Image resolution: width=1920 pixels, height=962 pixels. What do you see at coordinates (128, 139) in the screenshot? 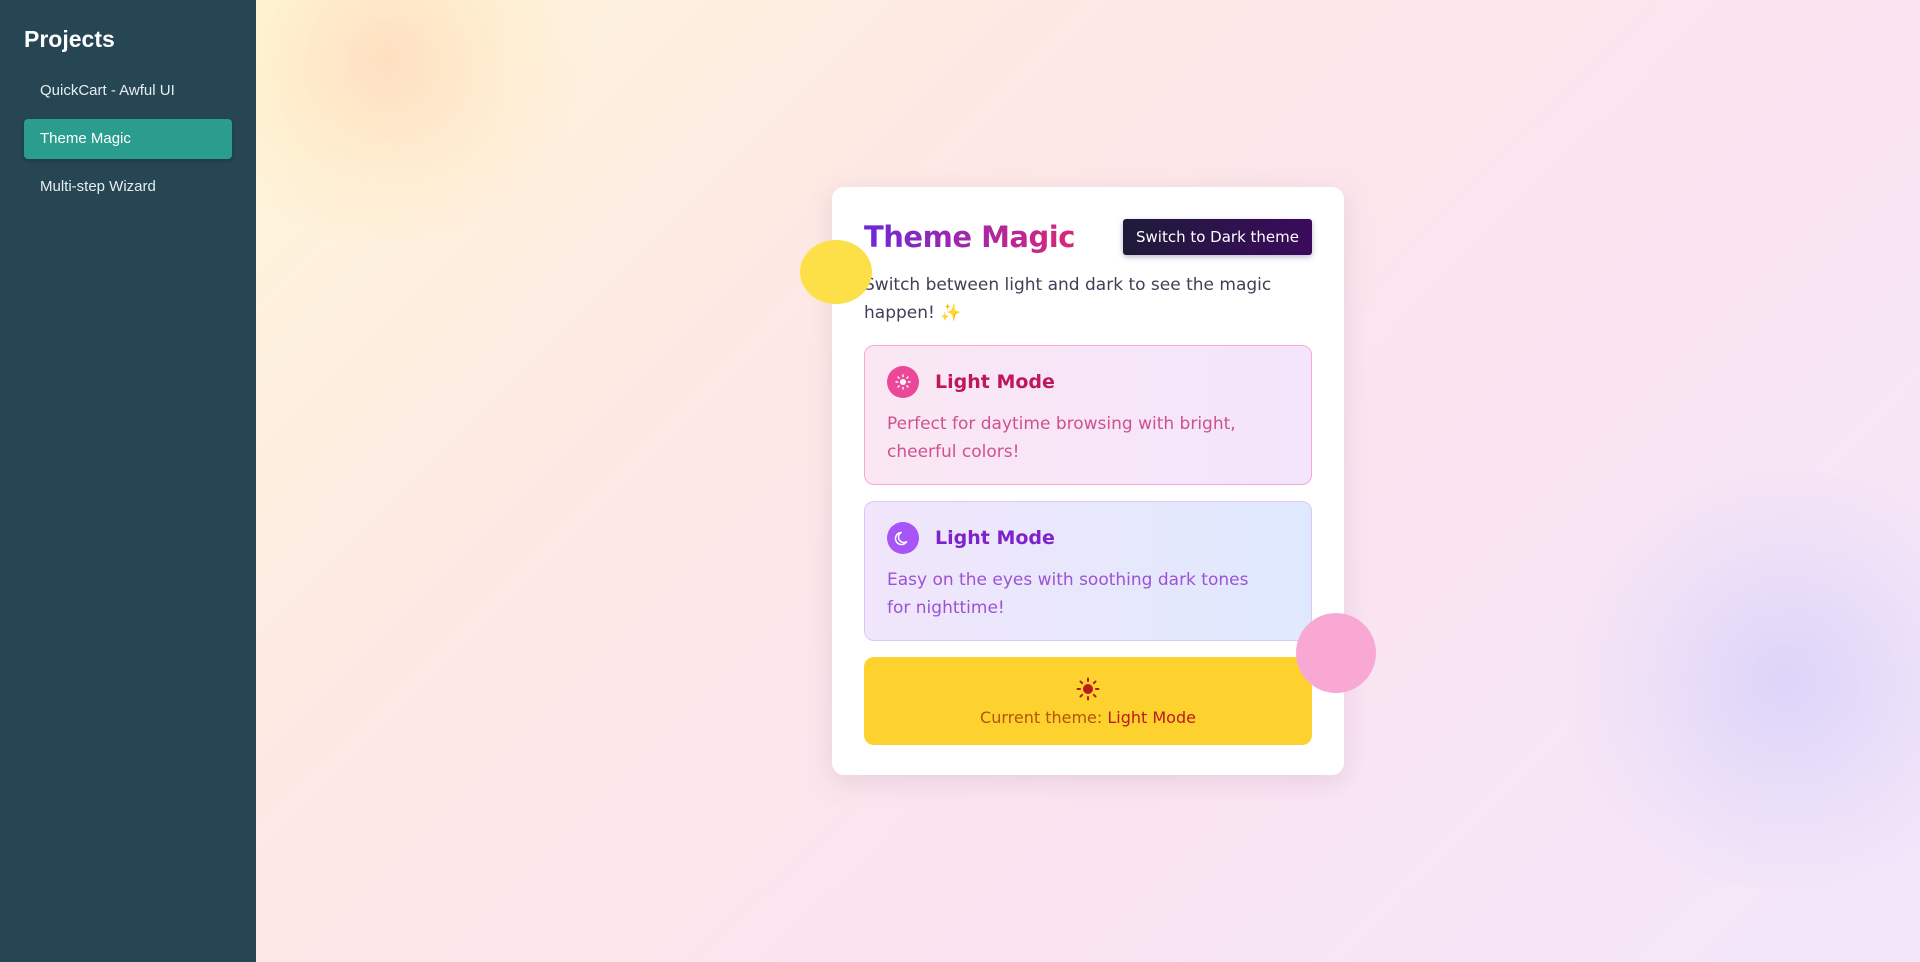
I see `sidebar-item-theme-magic: Theme Magic` at bounding box center [128, 139].